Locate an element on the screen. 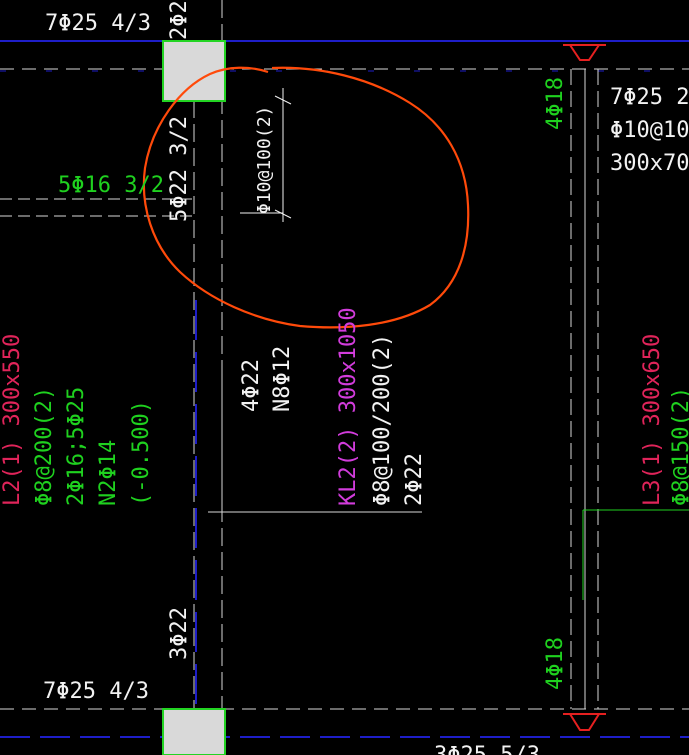  top-left-rebar-label: 7Φ25 4/3 is located at coordinates (98, 23).